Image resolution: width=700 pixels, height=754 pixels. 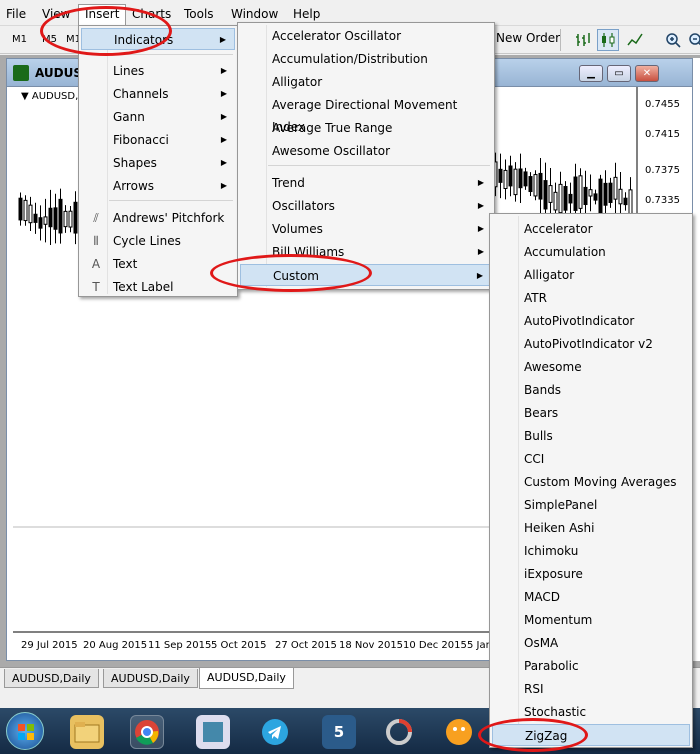 I want to click on telegram-icon, so click(x=275, y=732).